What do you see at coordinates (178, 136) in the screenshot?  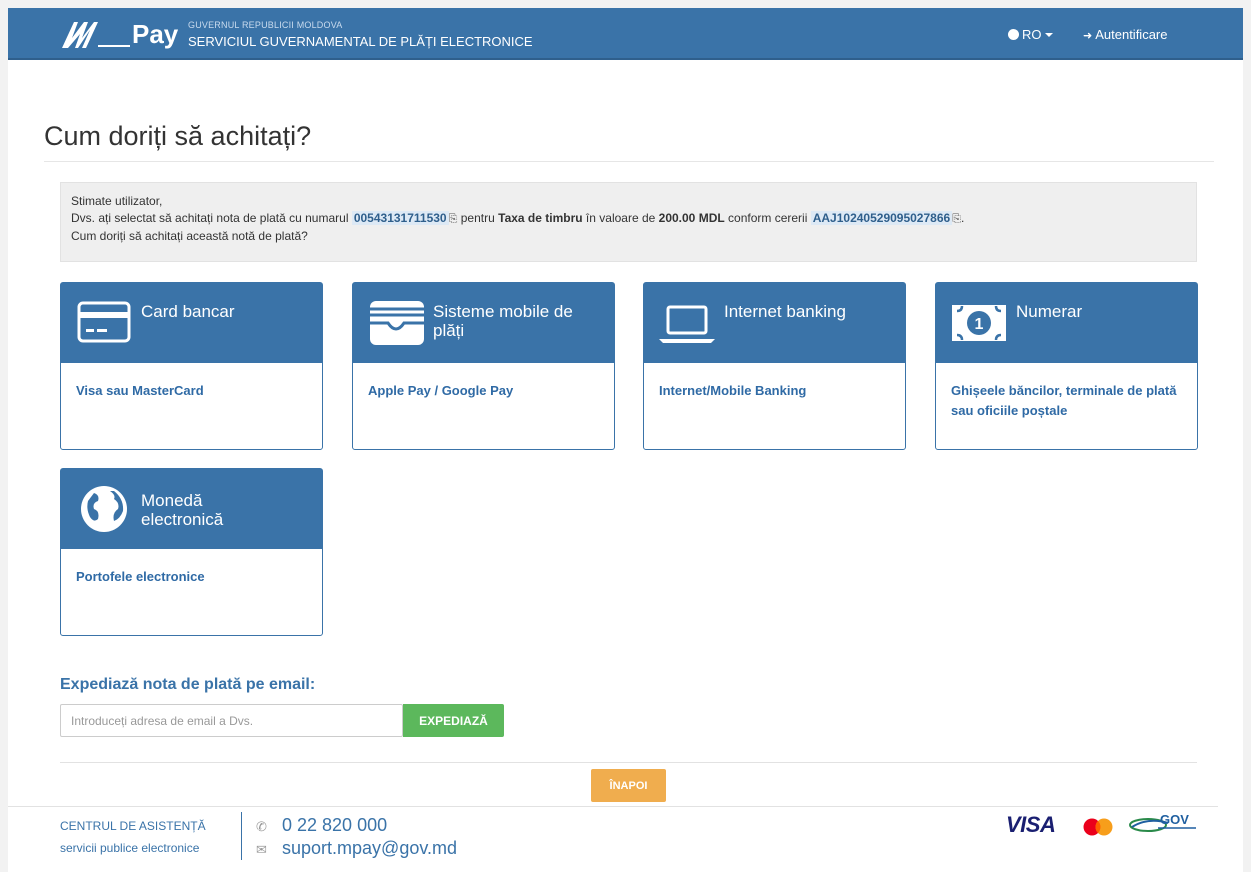 I see `page-title: Cum doriți să achitați?` at bounding box center [178, 136].